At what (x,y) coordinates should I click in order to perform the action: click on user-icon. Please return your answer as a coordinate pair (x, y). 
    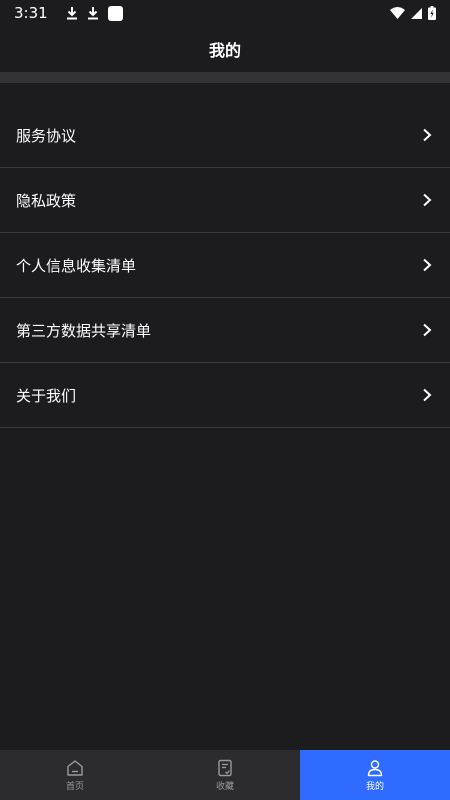
    Looking at the image, I should click on (375, 768).